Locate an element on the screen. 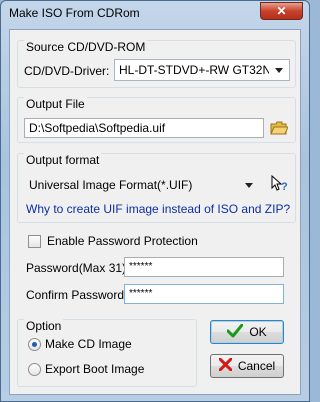  title-bar: Make ISO From CDRom ✕ is located at coordinates (155, 14).